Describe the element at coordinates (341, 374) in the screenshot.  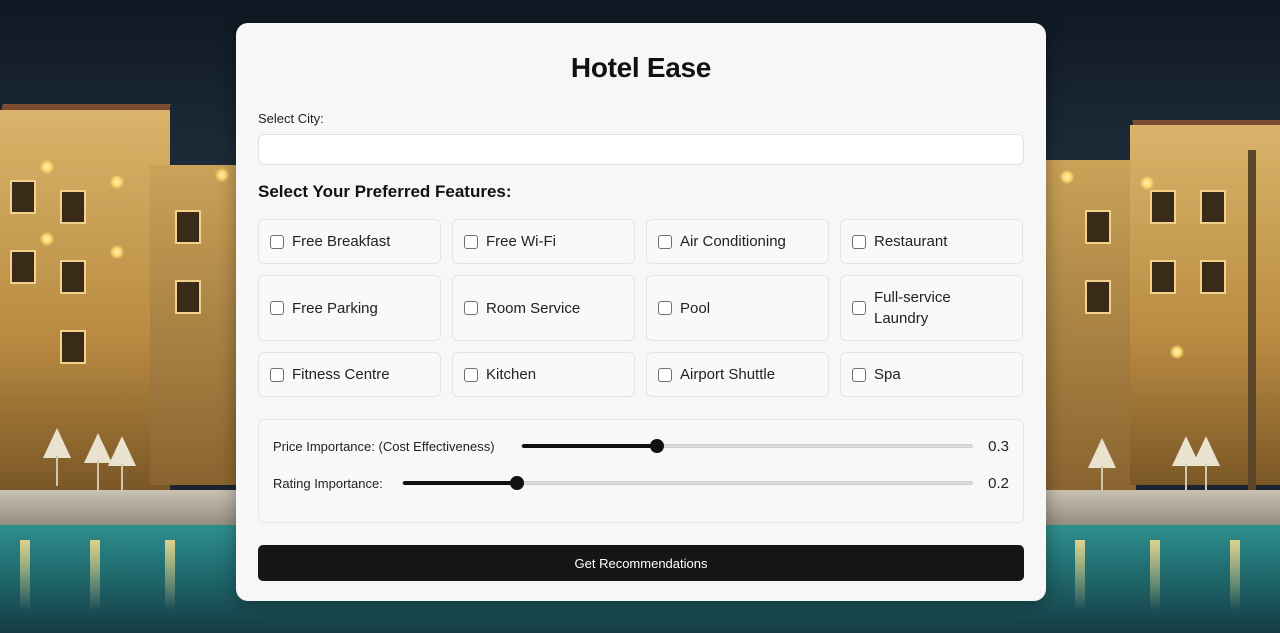
I see `feature-label: Fitness Centre` at that location.